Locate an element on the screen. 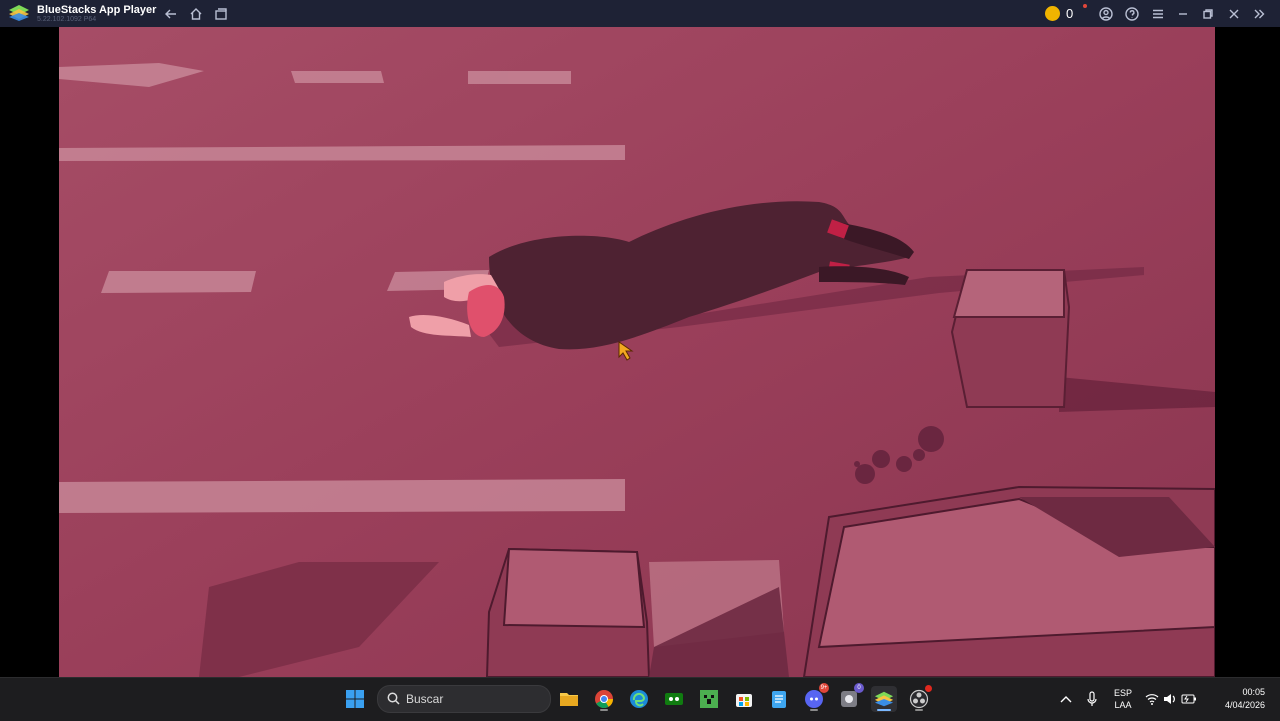  help-icon is located at coordinates (1132, 14).